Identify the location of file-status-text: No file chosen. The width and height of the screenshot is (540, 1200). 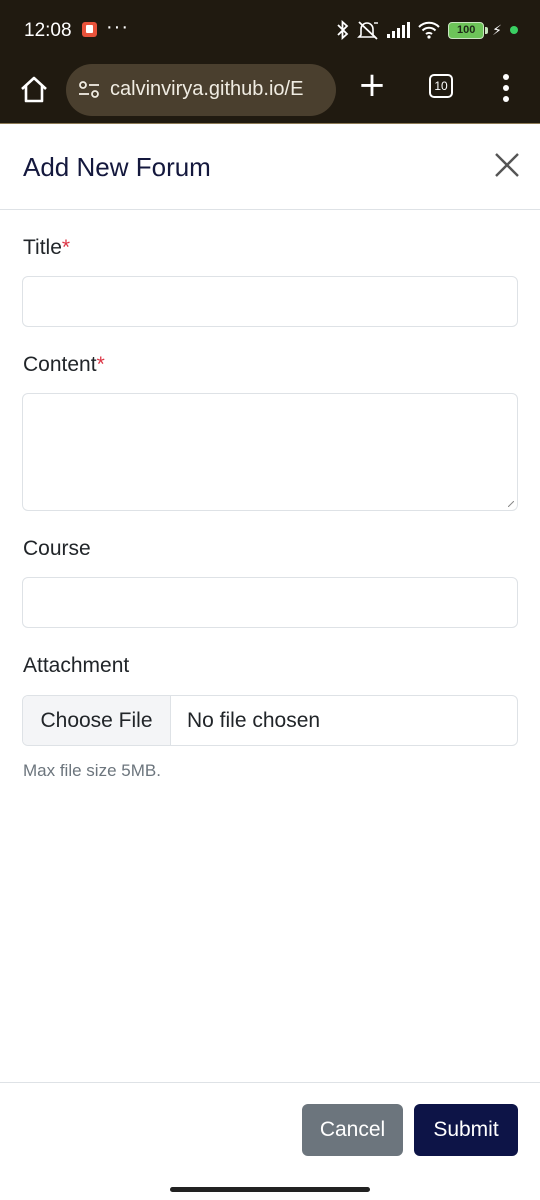
(254, 720).